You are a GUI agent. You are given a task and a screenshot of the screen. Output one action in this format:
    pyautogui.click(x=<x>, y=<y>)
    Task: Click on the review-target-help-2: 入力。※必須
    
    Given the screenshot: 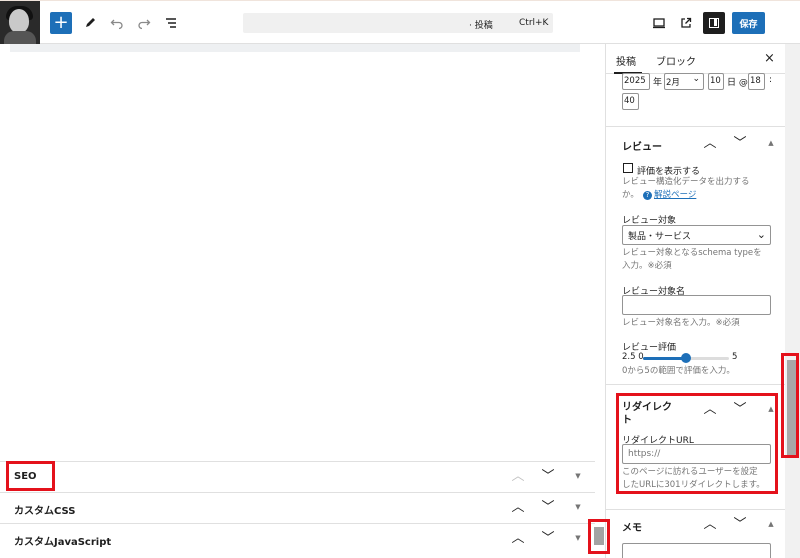 What is the action you would take?
    pyautogui.click(x=647, y=266)
    